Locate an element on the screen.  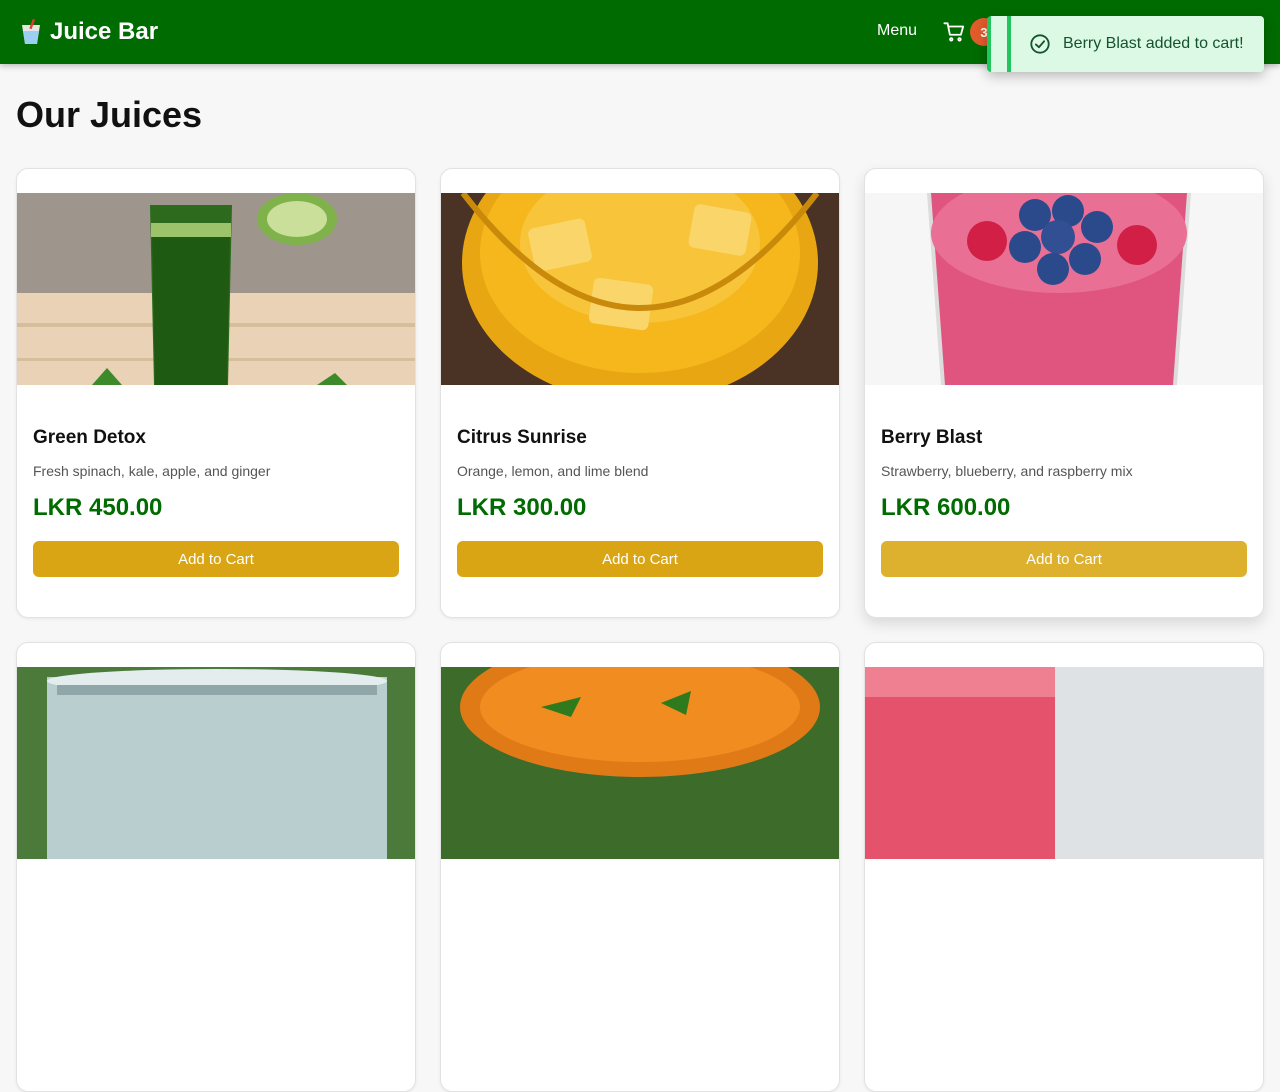
product-price: LKR 600.00 is located at coordinates (946, 507).